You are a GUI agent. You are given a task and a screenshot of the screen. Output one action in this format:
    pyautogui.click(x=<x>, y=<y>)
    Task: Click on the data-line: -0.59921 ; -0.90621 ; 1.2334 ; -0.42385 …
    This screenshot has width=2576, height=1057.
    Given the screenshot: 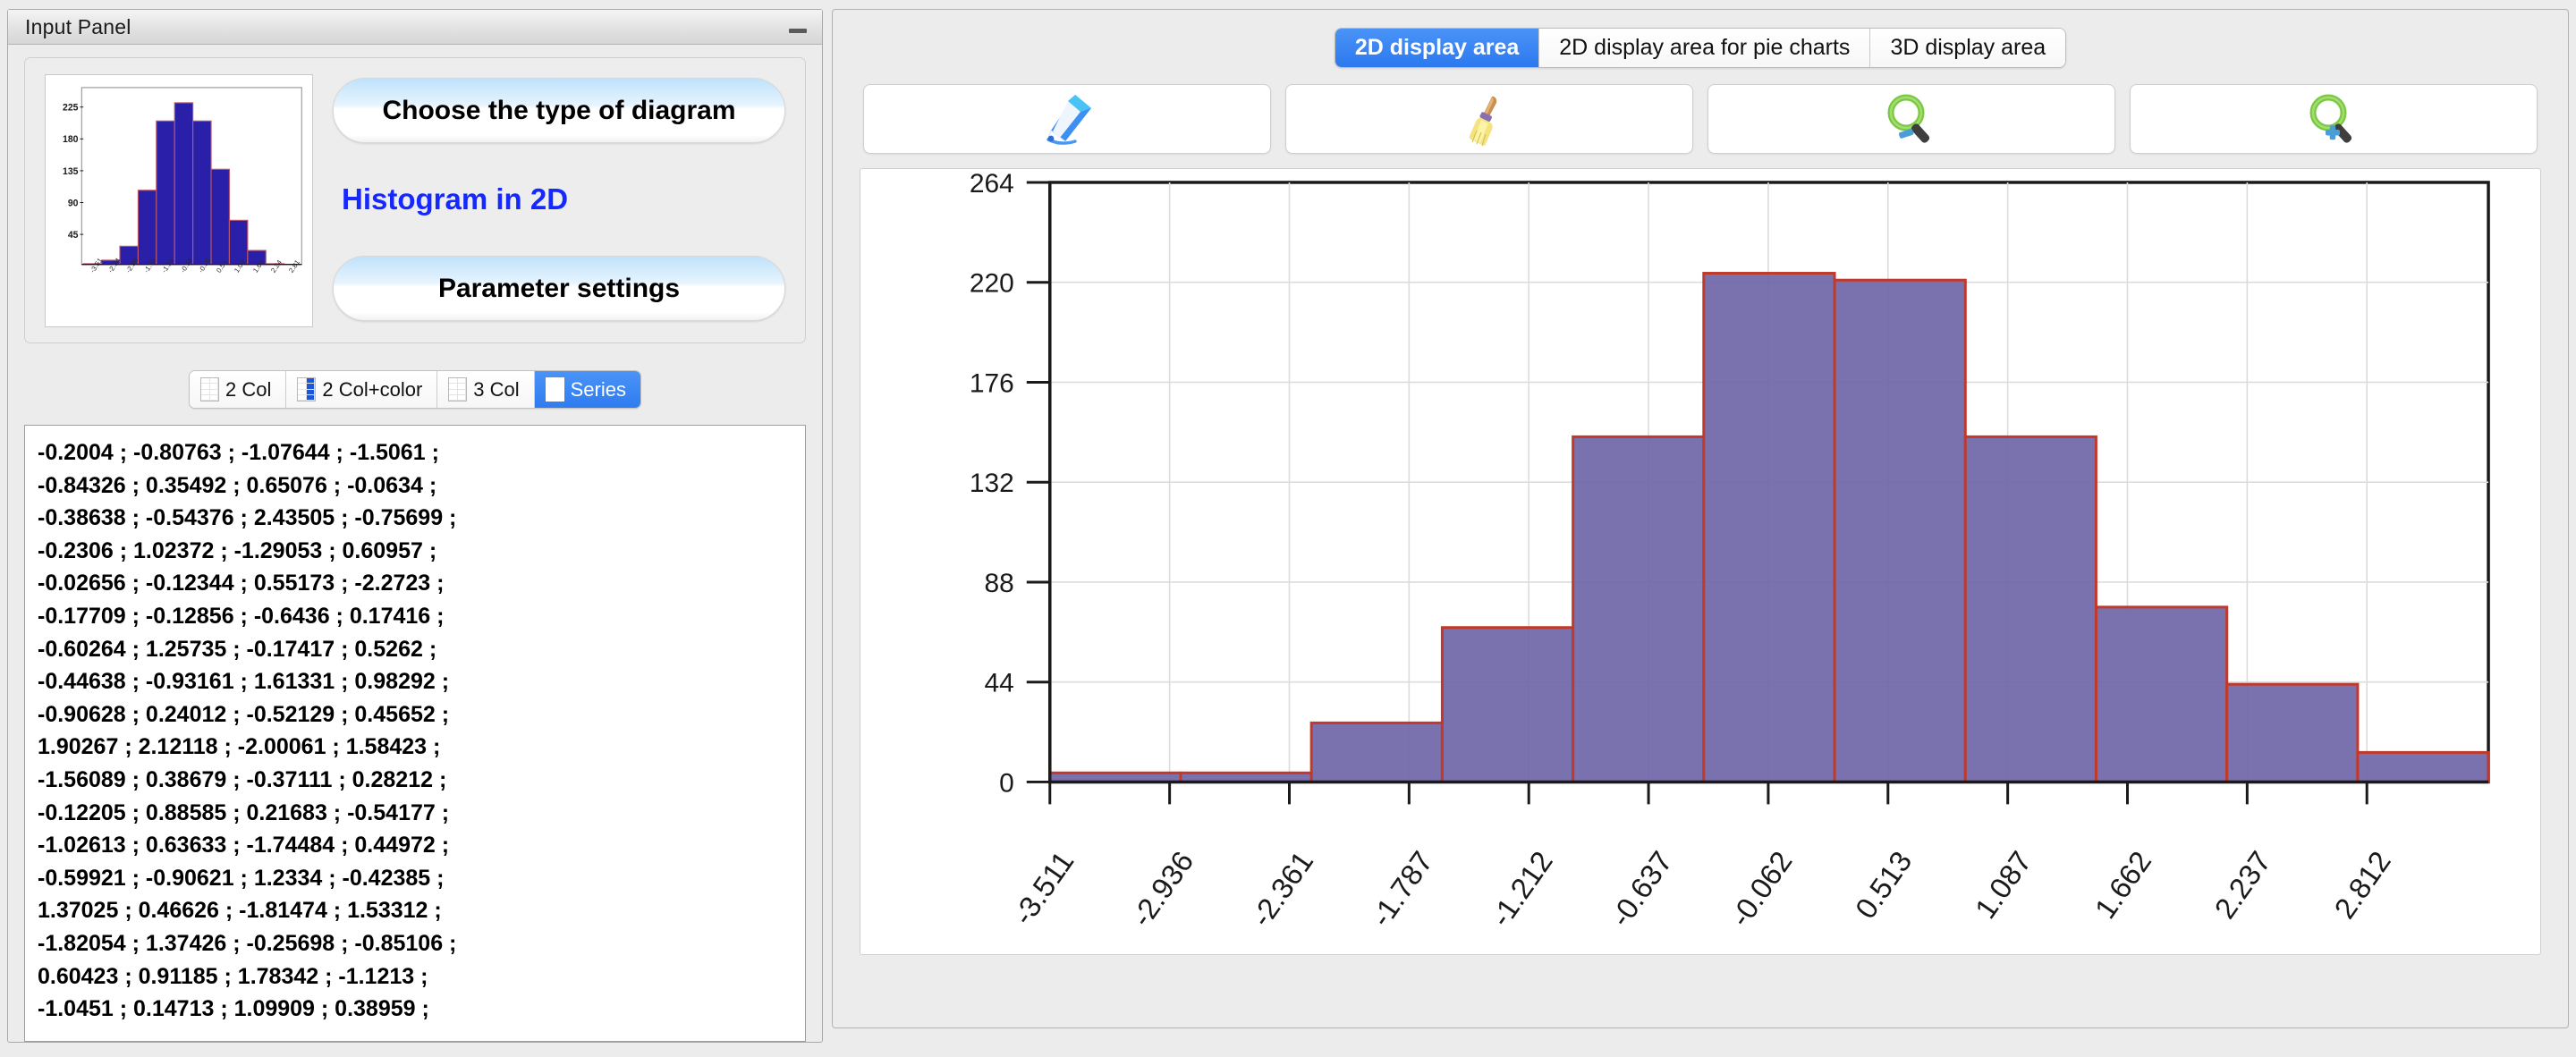 What is the action you would take?
    pyautogui.click(x=241, y=878)
    